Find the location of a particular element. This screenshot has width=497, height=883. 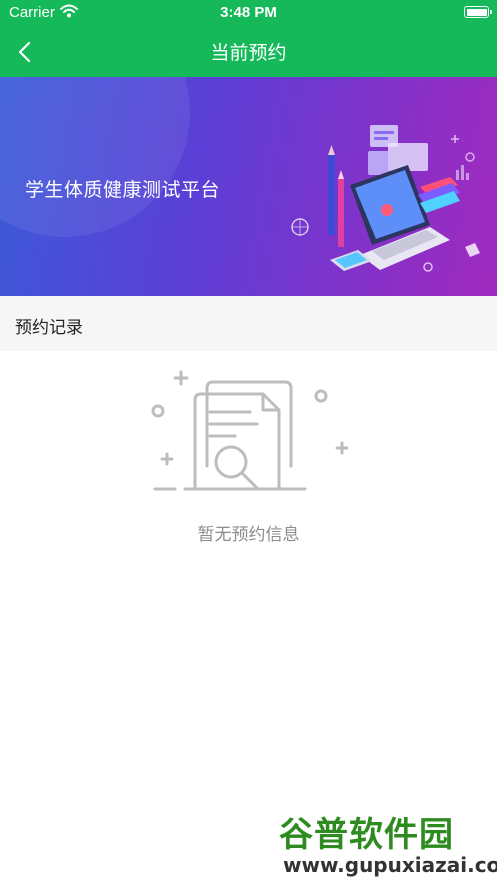

watermark-url: www.gupuxiazai.com is located at coordinates (390, 865).